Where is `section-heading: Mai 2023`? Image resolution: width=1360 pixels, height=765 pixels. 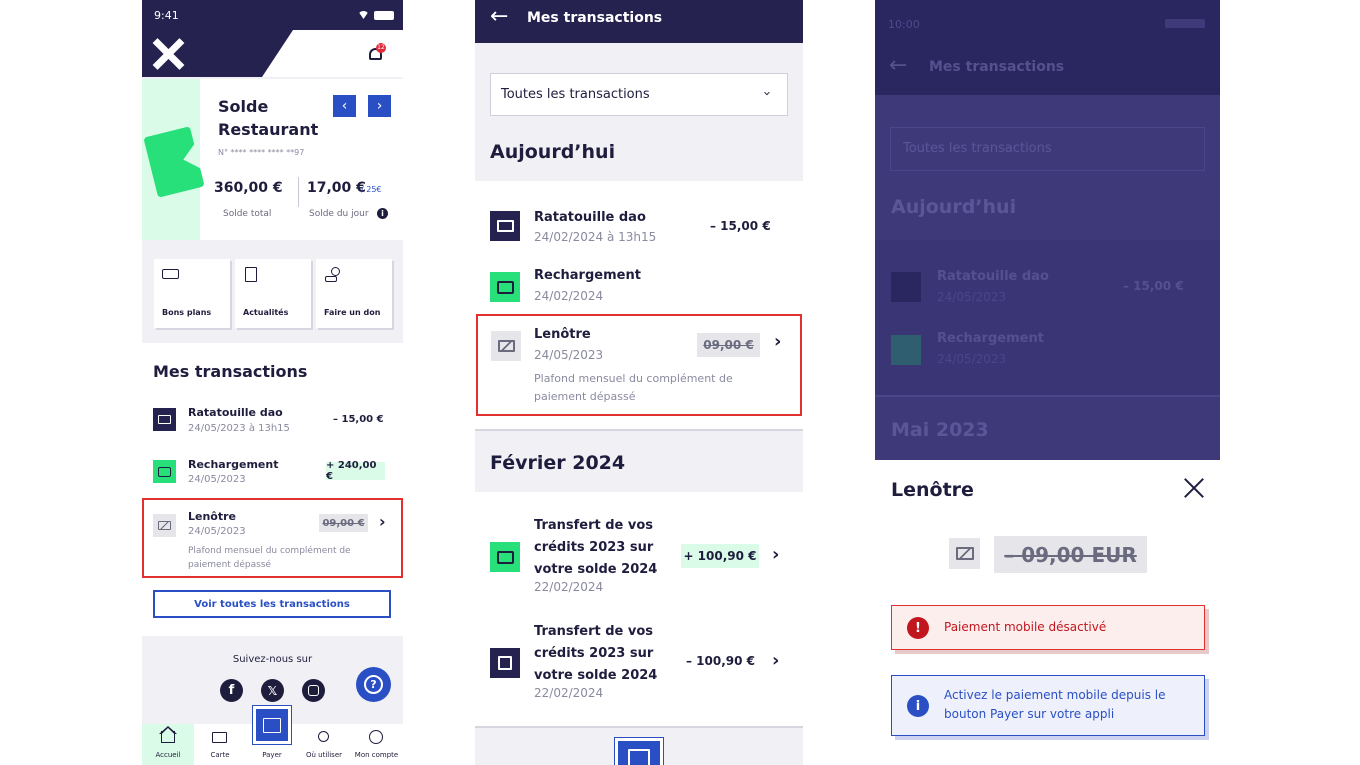 section-heading: Mai 2023 is located at coordinates (940, 430).